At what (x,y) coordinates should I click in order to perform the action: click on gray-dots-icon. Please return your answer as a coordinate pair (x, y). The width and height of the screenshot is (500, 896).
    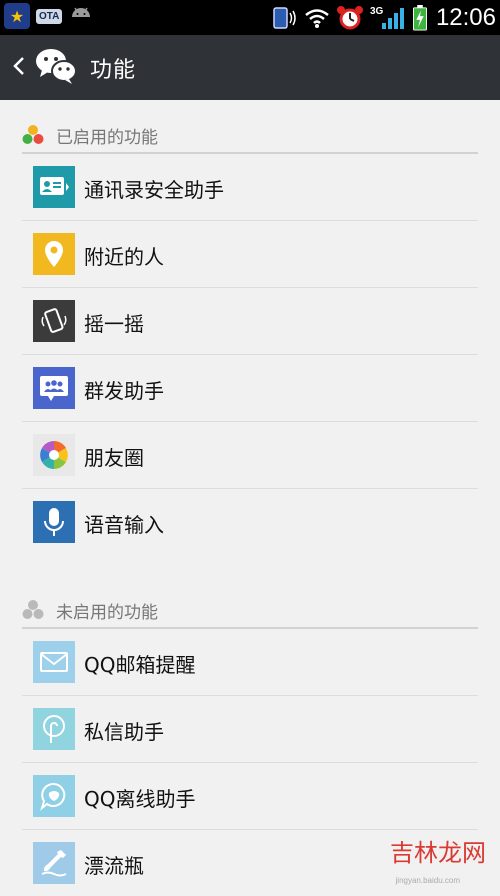
    Looking at the image, I should click on (33, 609).